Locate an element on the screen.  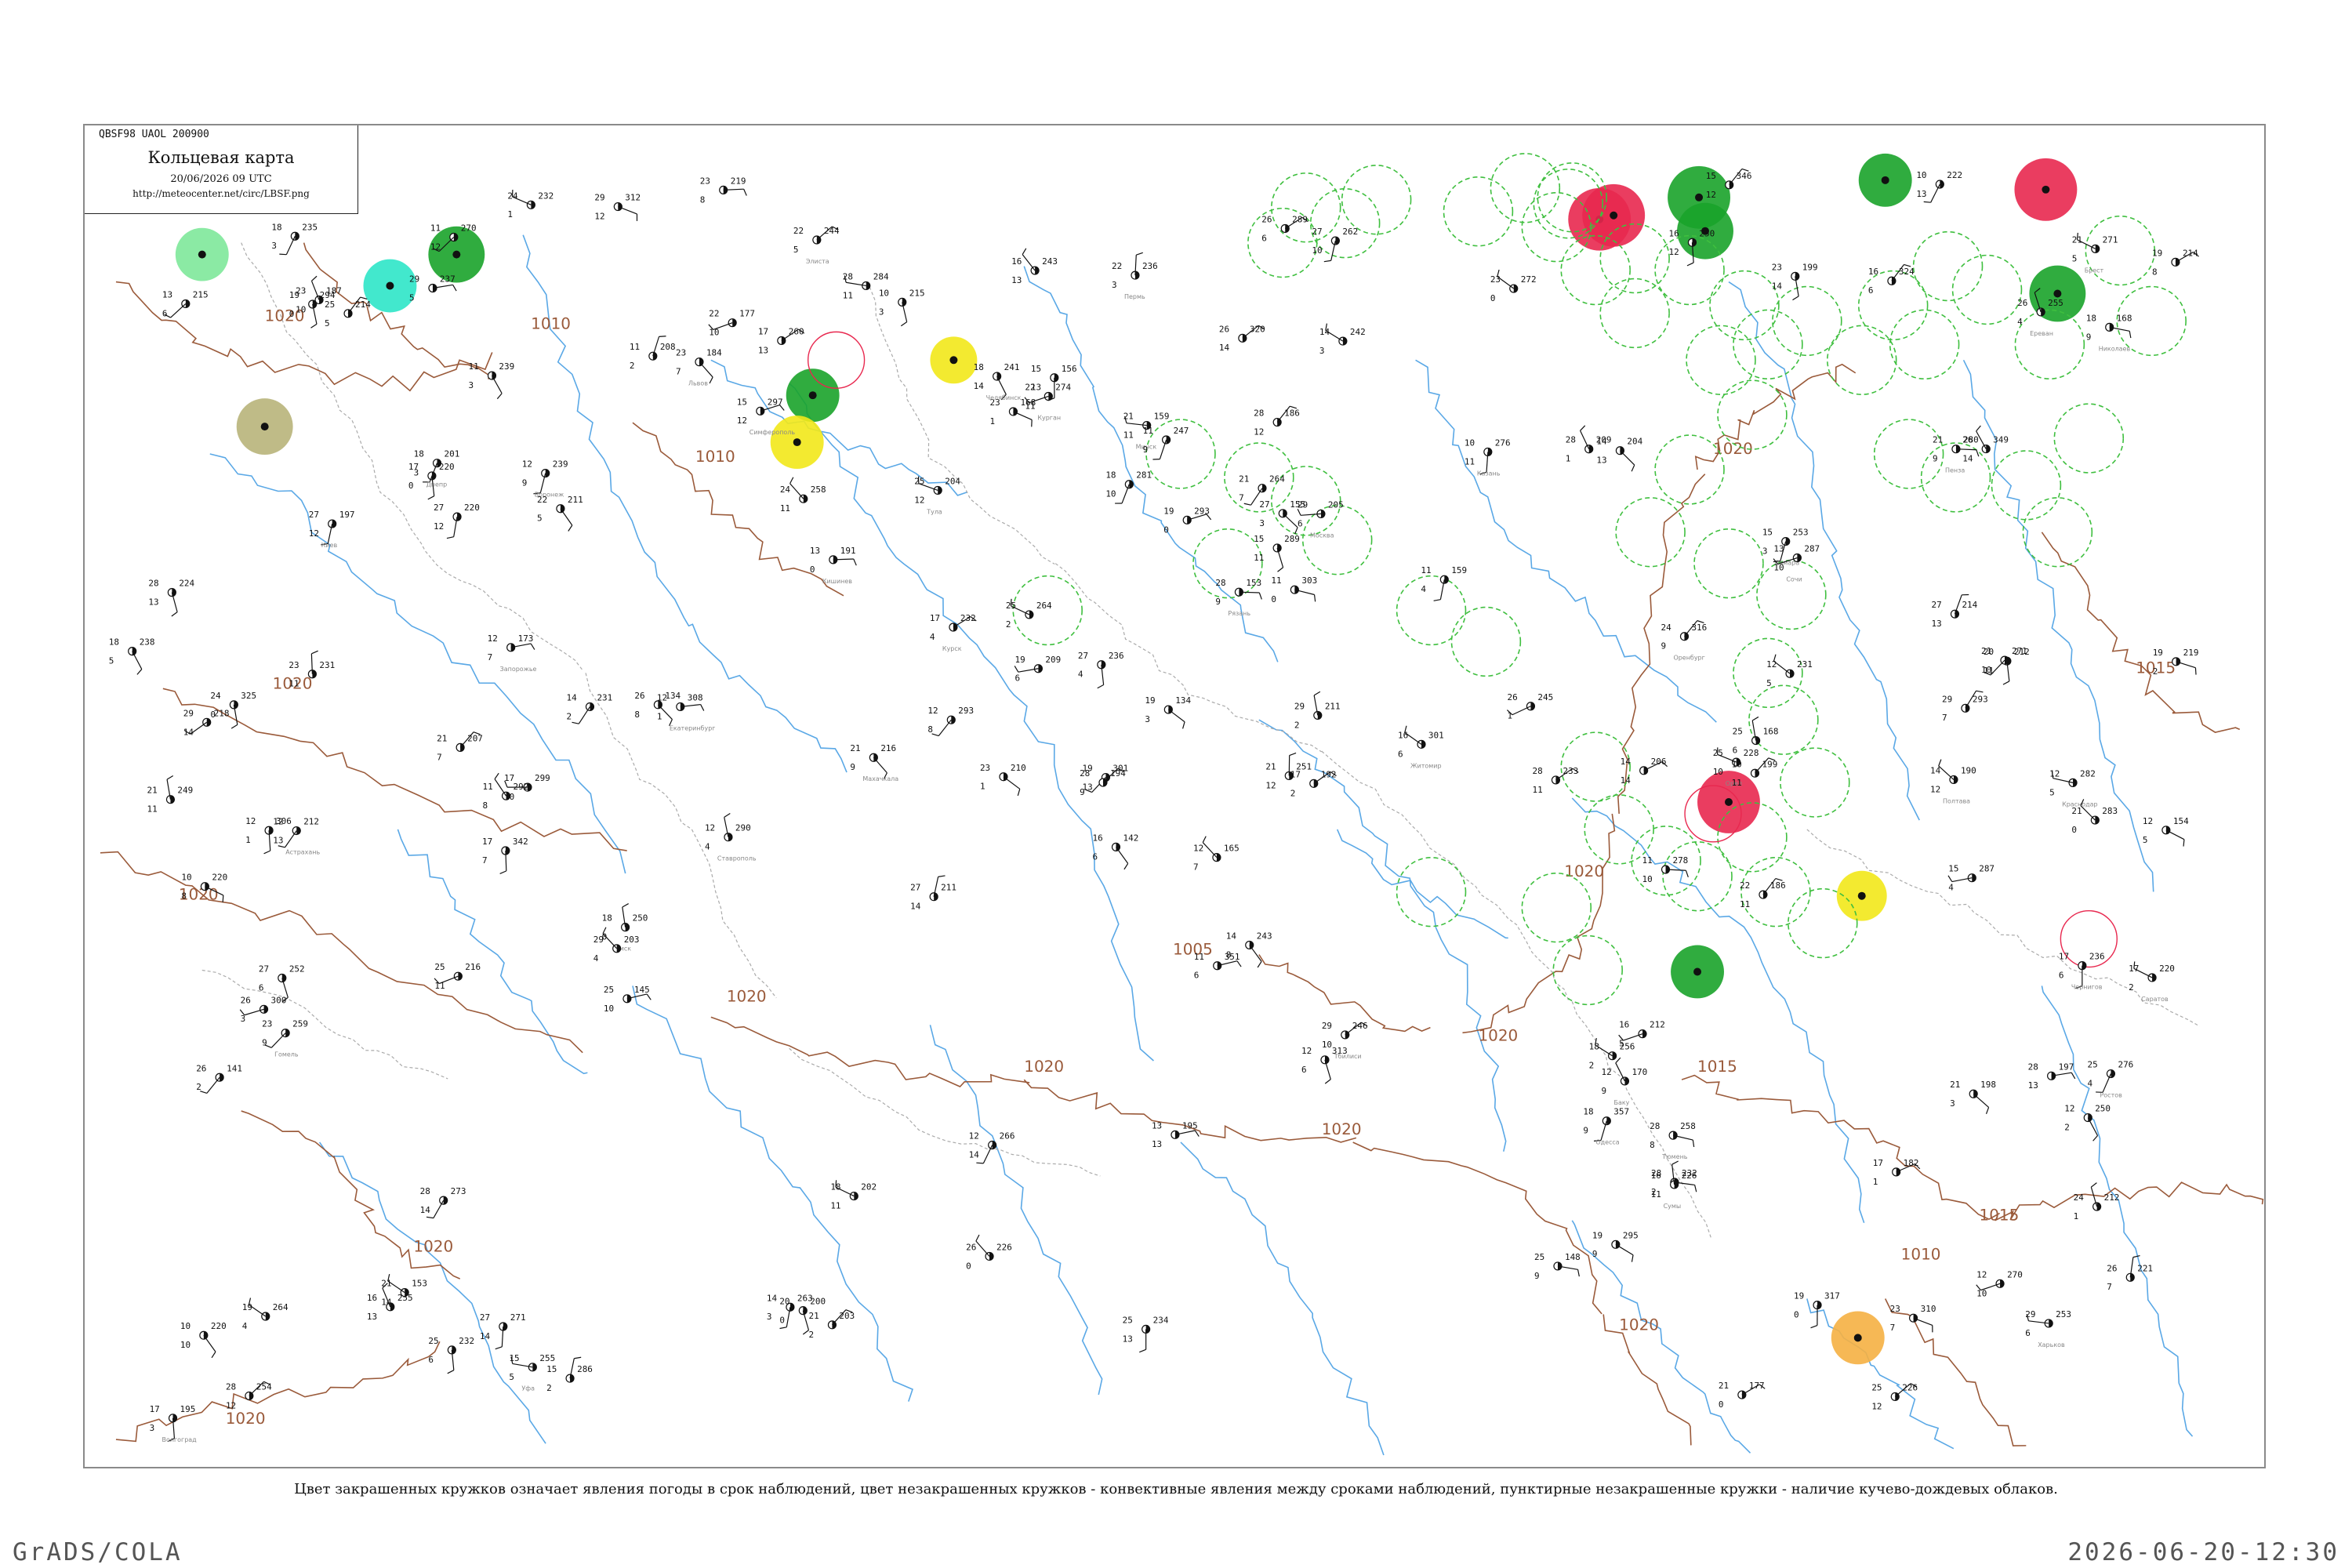
station-name: Львов is located at coordinates (698, 383).